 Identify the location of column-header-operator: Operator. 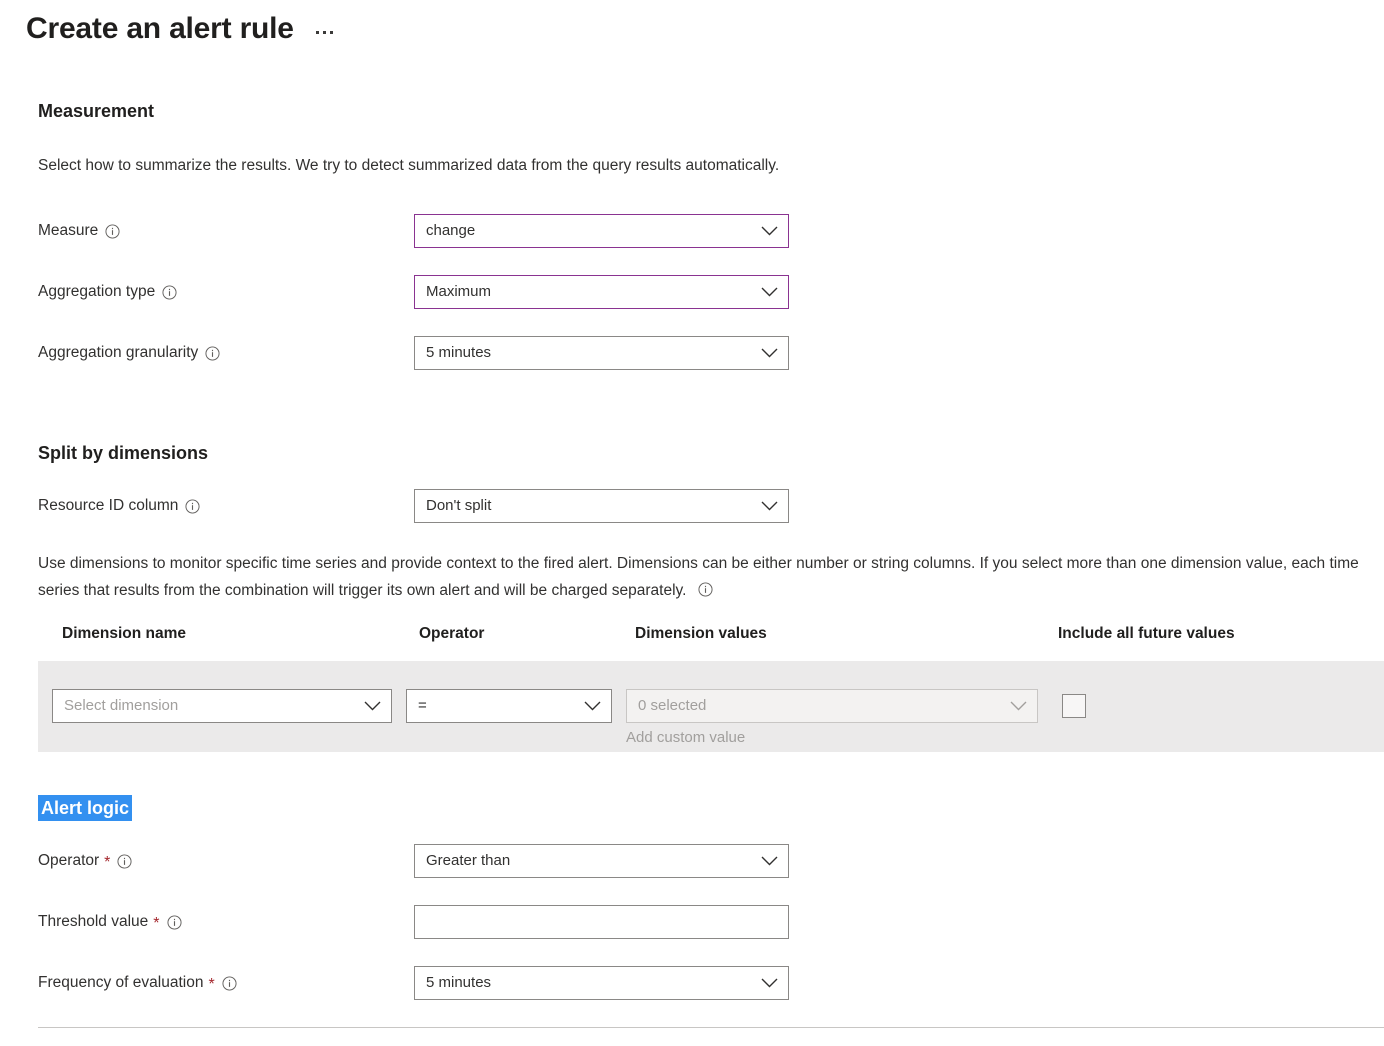
(452, 633).